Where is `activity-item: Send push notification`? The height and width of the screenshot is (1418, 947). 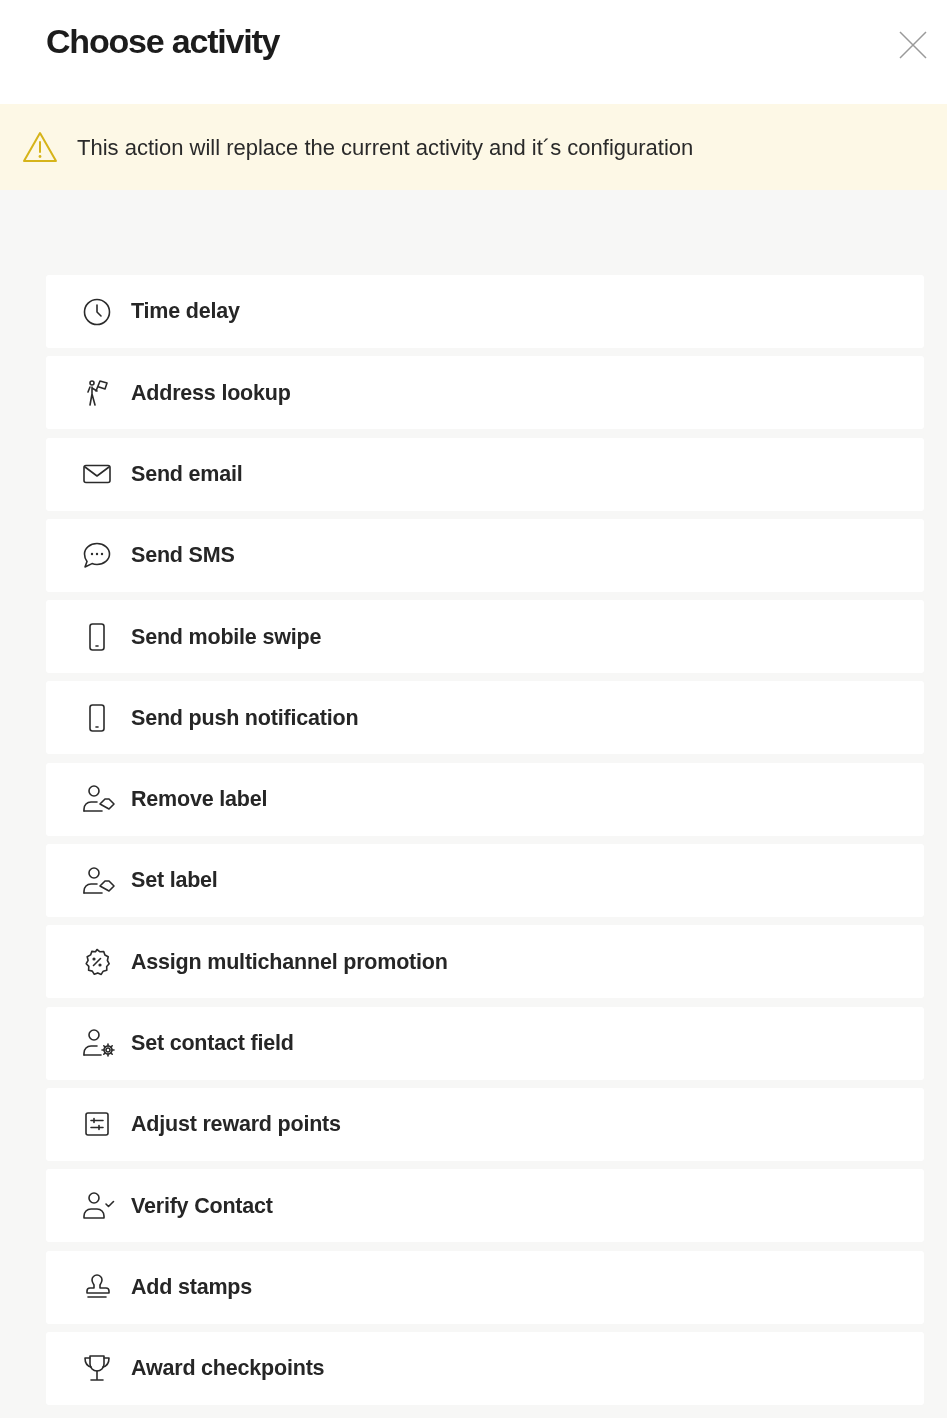
activity-item: Send push notification is located at coordinates (485, 718).